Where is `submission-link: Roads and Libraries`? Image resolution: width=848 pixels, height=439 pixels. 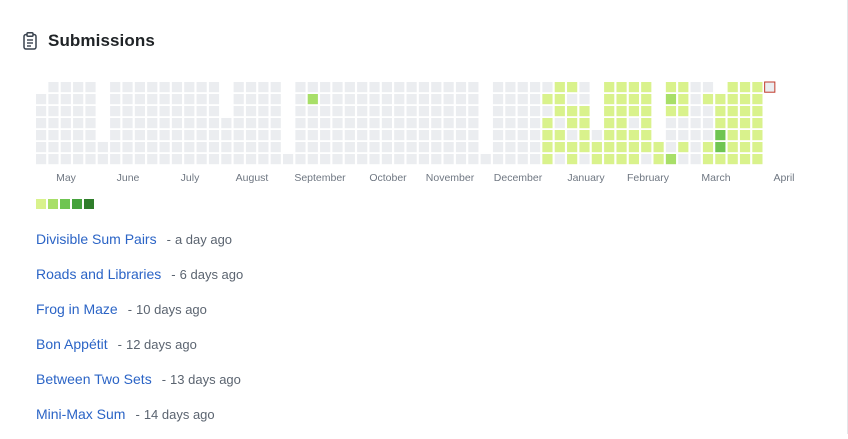
submission-link: Roads and Libraries is located at coordinates (98, 274).